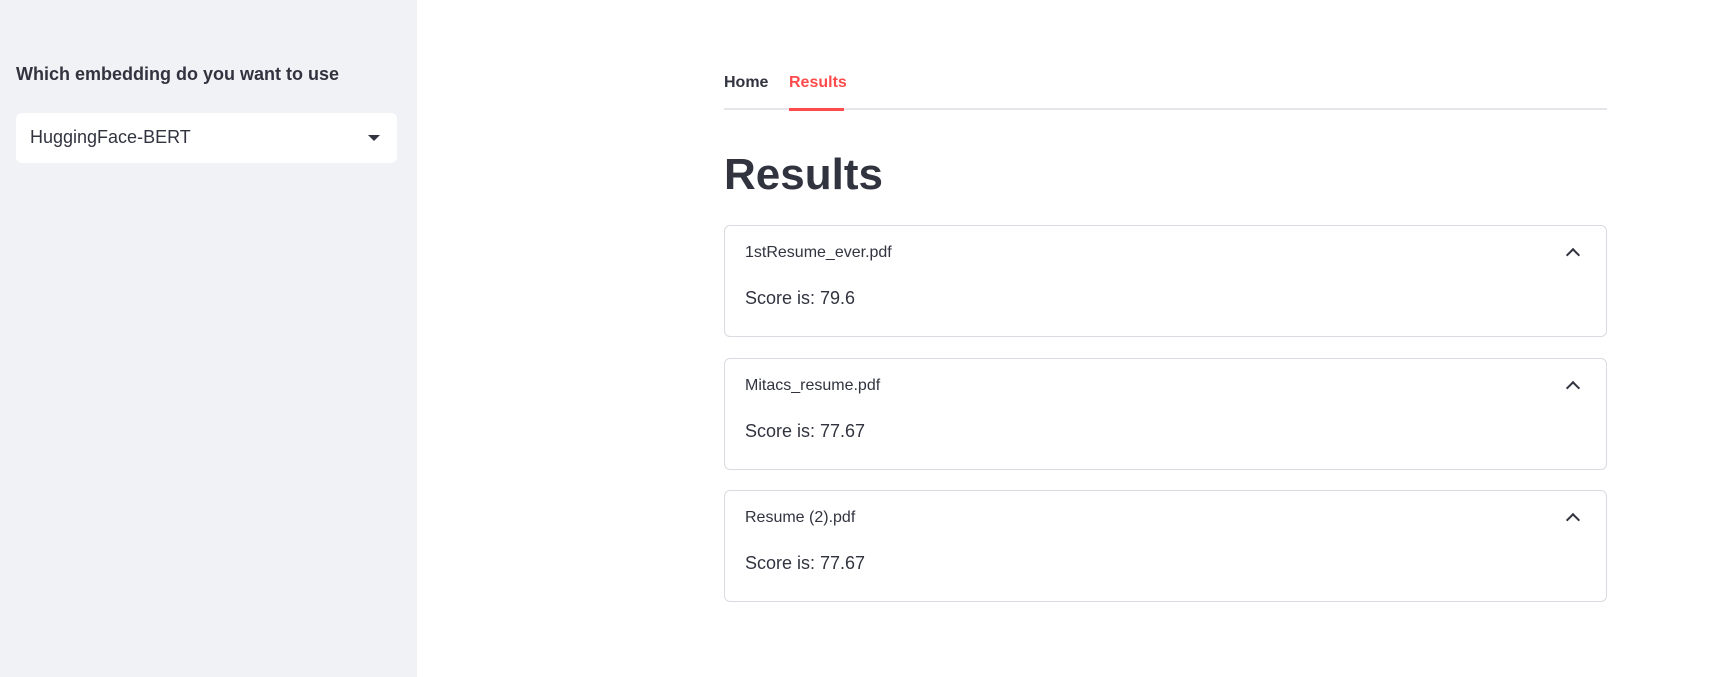 This screenshot has width=1717, height=677. Describe the element at coordinates (1165, 519) in the screenshot. I see `result-expander-header: Resume (2).pdf` at that location.